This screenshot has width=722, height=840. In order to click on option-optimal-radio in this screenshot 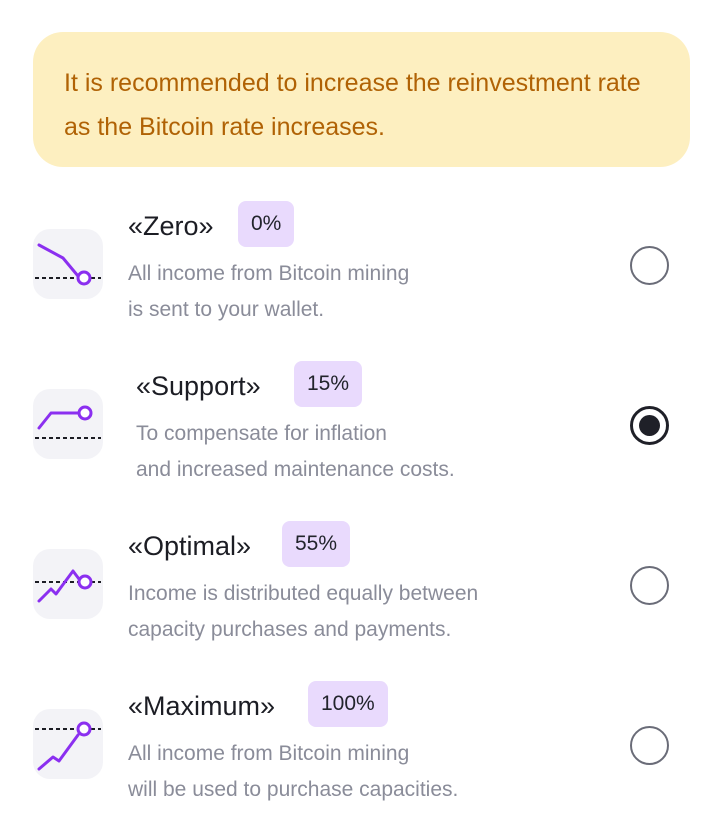, I will do `click(649, 585)`.